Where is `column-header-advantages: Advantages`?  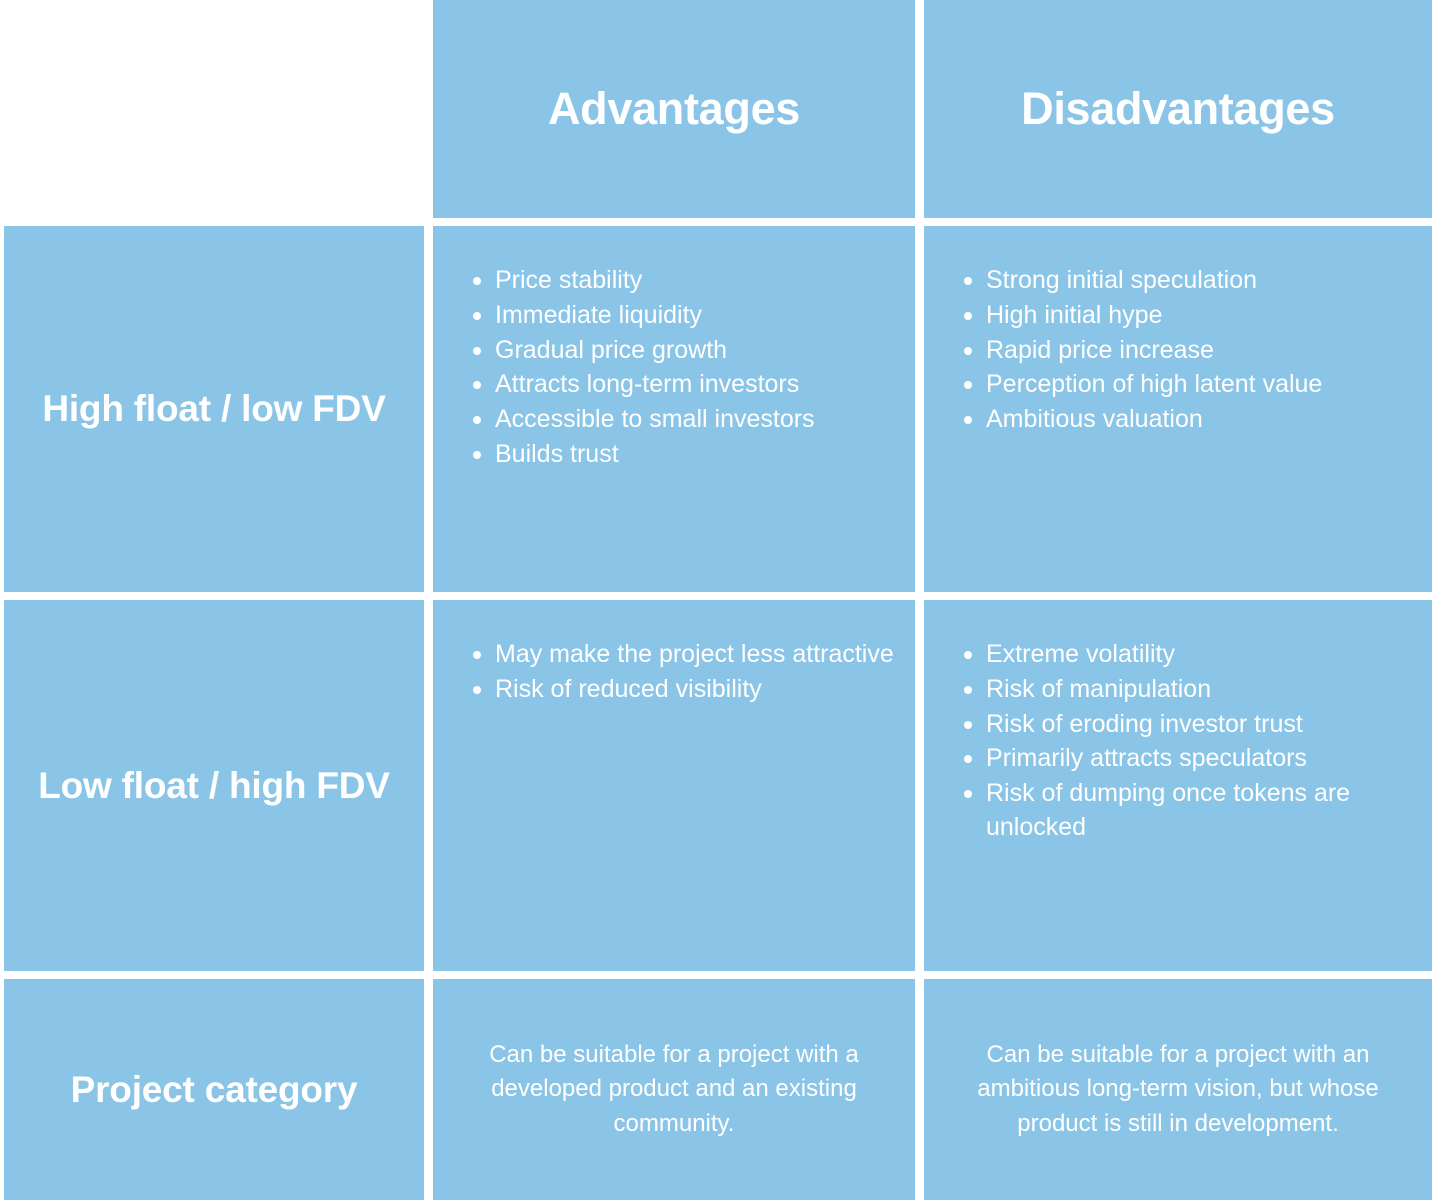 column-header-advantages: Advantages is located at coordinates (674, 109).